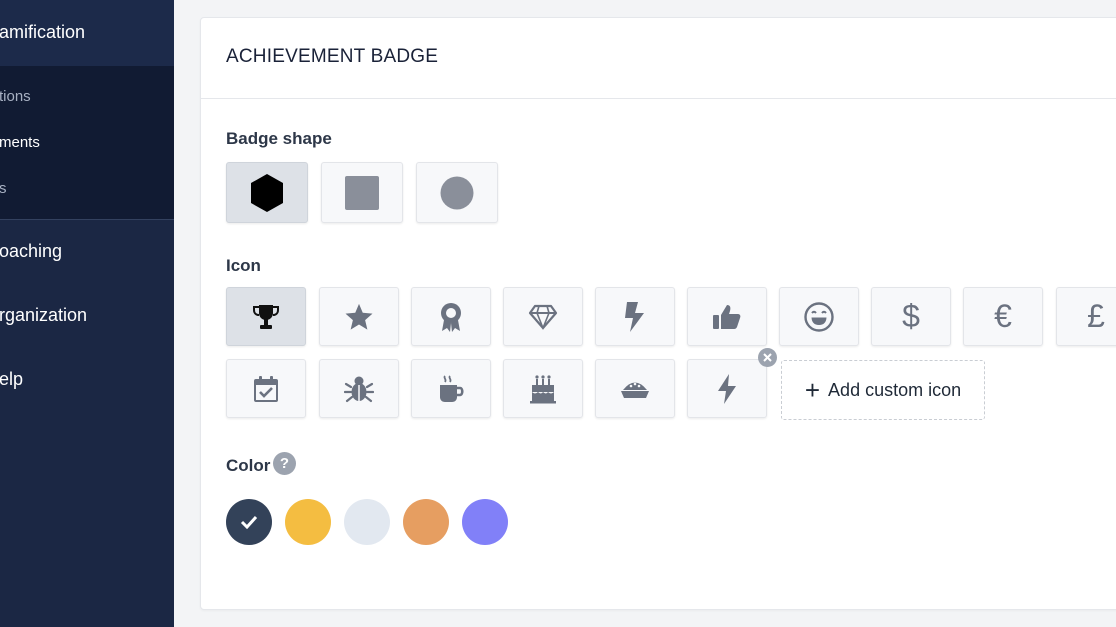 The image size is (1116, 627). What do you see at coordinates (308, 522) in the screenshot?
I see `color-swatch-yellow` at bounding box center [308, 522].